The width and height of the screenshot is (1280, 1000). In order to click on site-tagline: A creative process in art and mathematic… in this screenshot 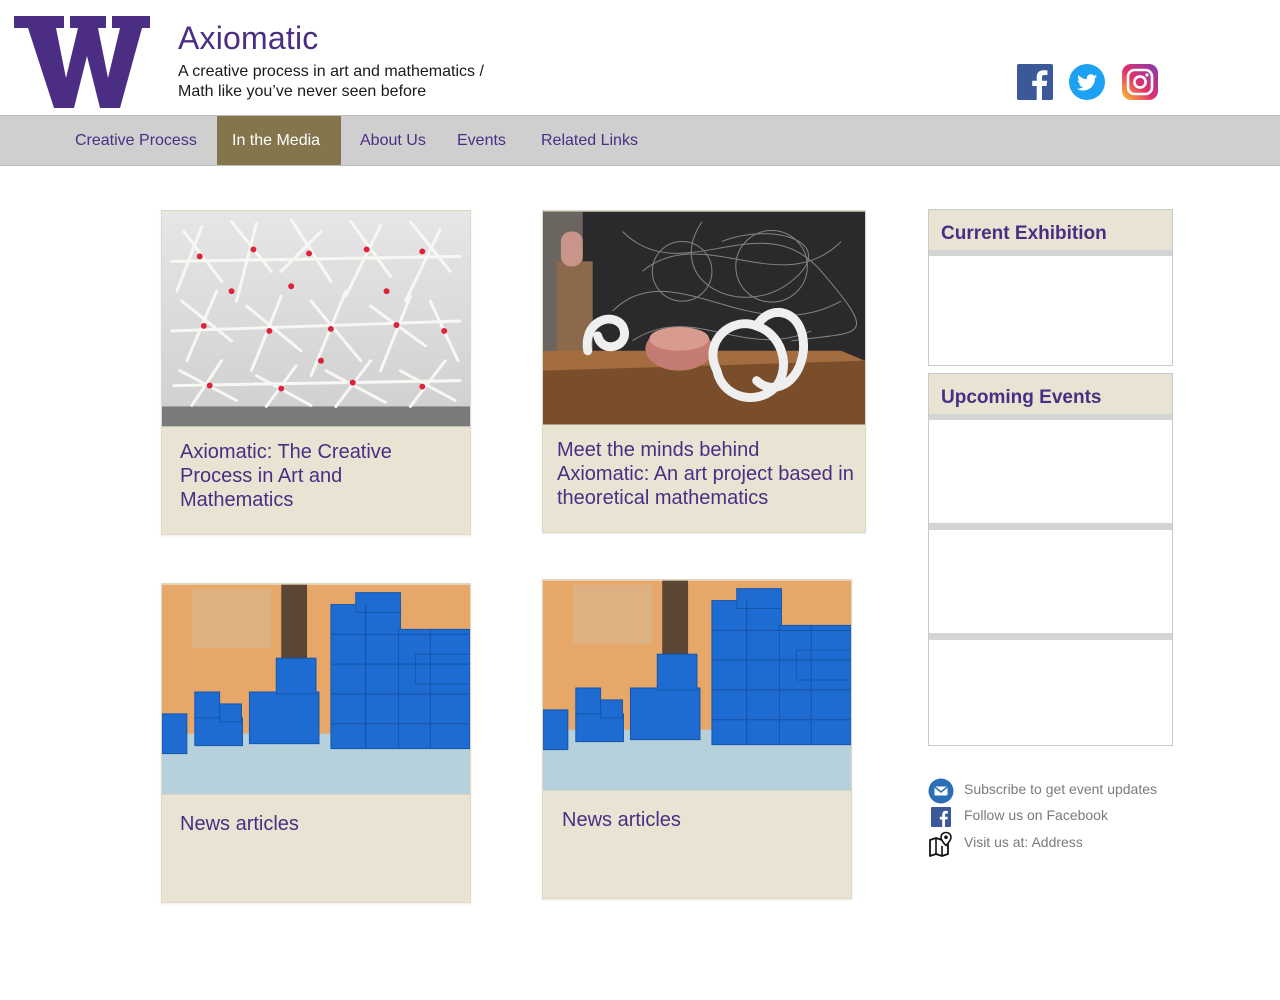, I will do `click(331, 82)`.